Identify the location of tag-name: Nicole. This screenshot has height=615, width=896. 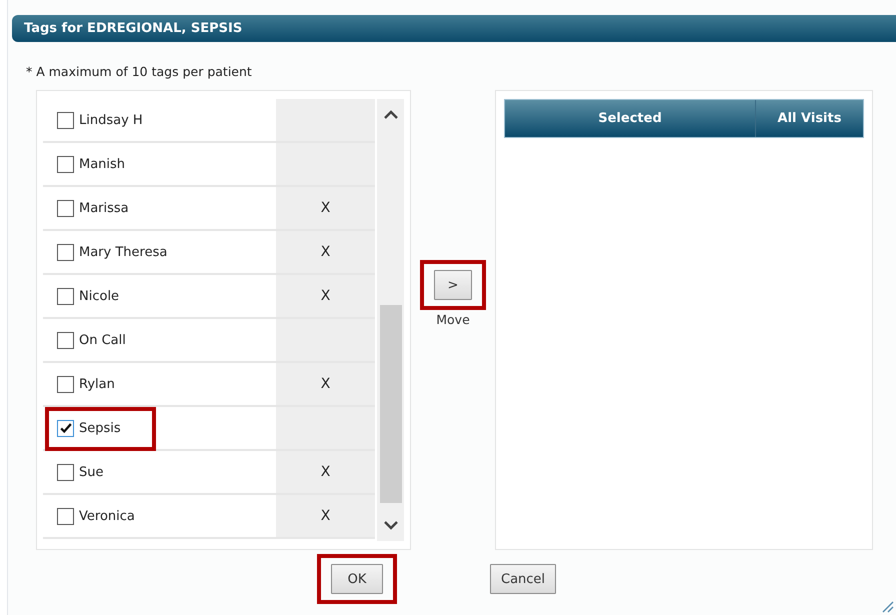
(99, 296).